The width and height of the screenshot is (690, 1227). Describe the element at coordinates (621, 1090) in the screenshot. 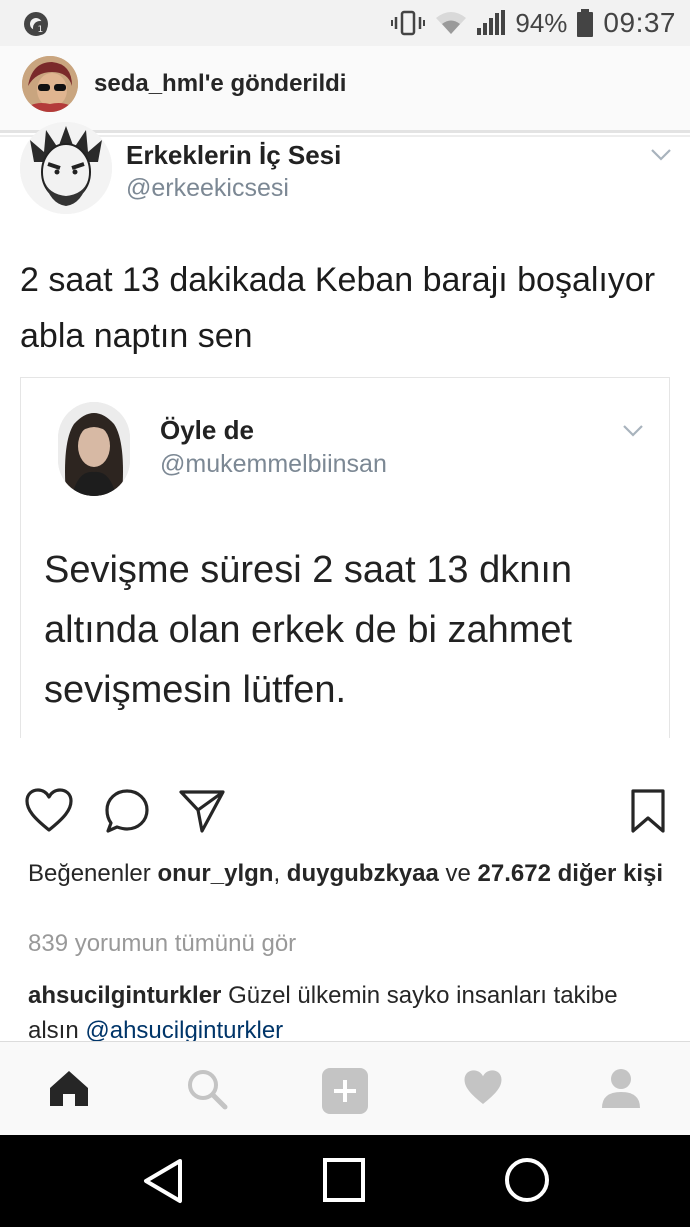

I see `person-icon` at that location.